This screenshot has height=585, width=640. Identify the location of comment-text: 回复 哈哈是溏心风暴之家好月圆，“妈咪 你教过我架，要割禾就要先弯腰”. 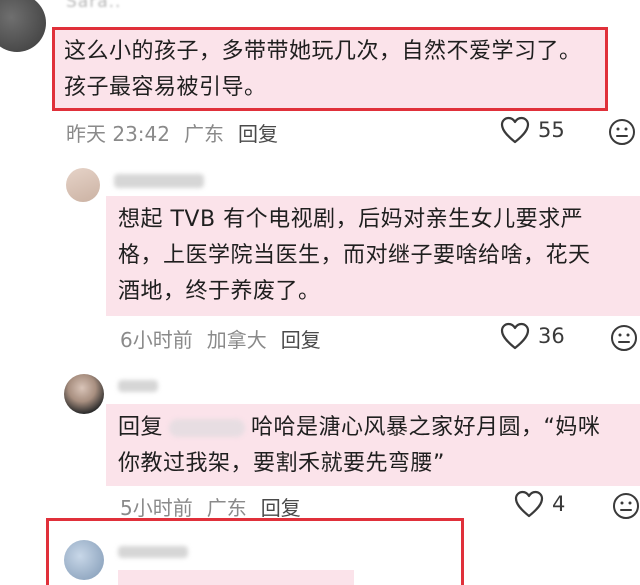
(378, 446).